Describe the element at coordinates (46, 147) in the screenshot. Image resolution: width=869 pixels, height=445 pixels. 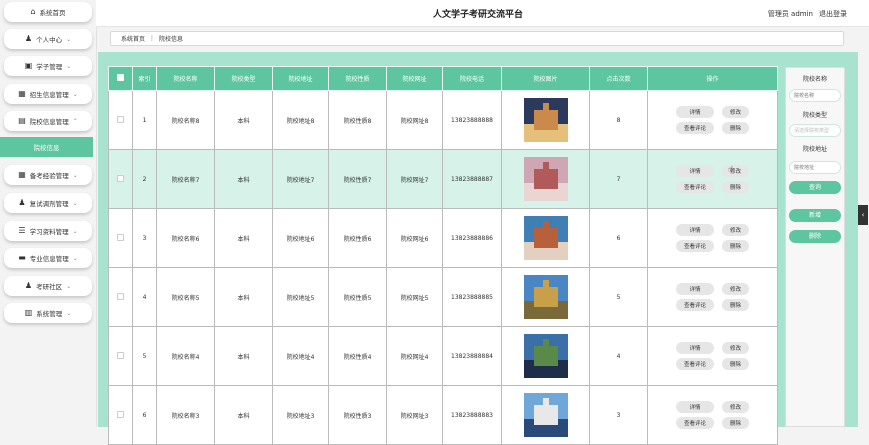
I see `nav-subitem-school-info: 院校信息` at that location.